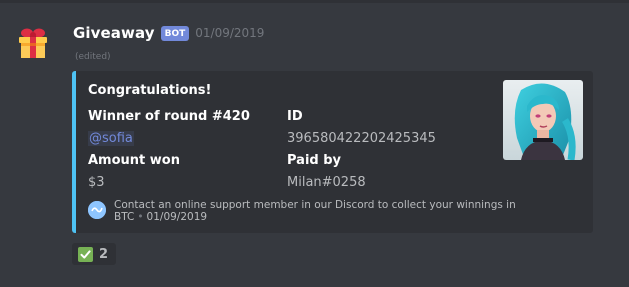 The height and width of the screenshot is (287, 629). What do you see at coordinates (177, 217) in the screenshot?
I see `footer-timestamp: 01/09/2019` at bounding box center [177, 217].